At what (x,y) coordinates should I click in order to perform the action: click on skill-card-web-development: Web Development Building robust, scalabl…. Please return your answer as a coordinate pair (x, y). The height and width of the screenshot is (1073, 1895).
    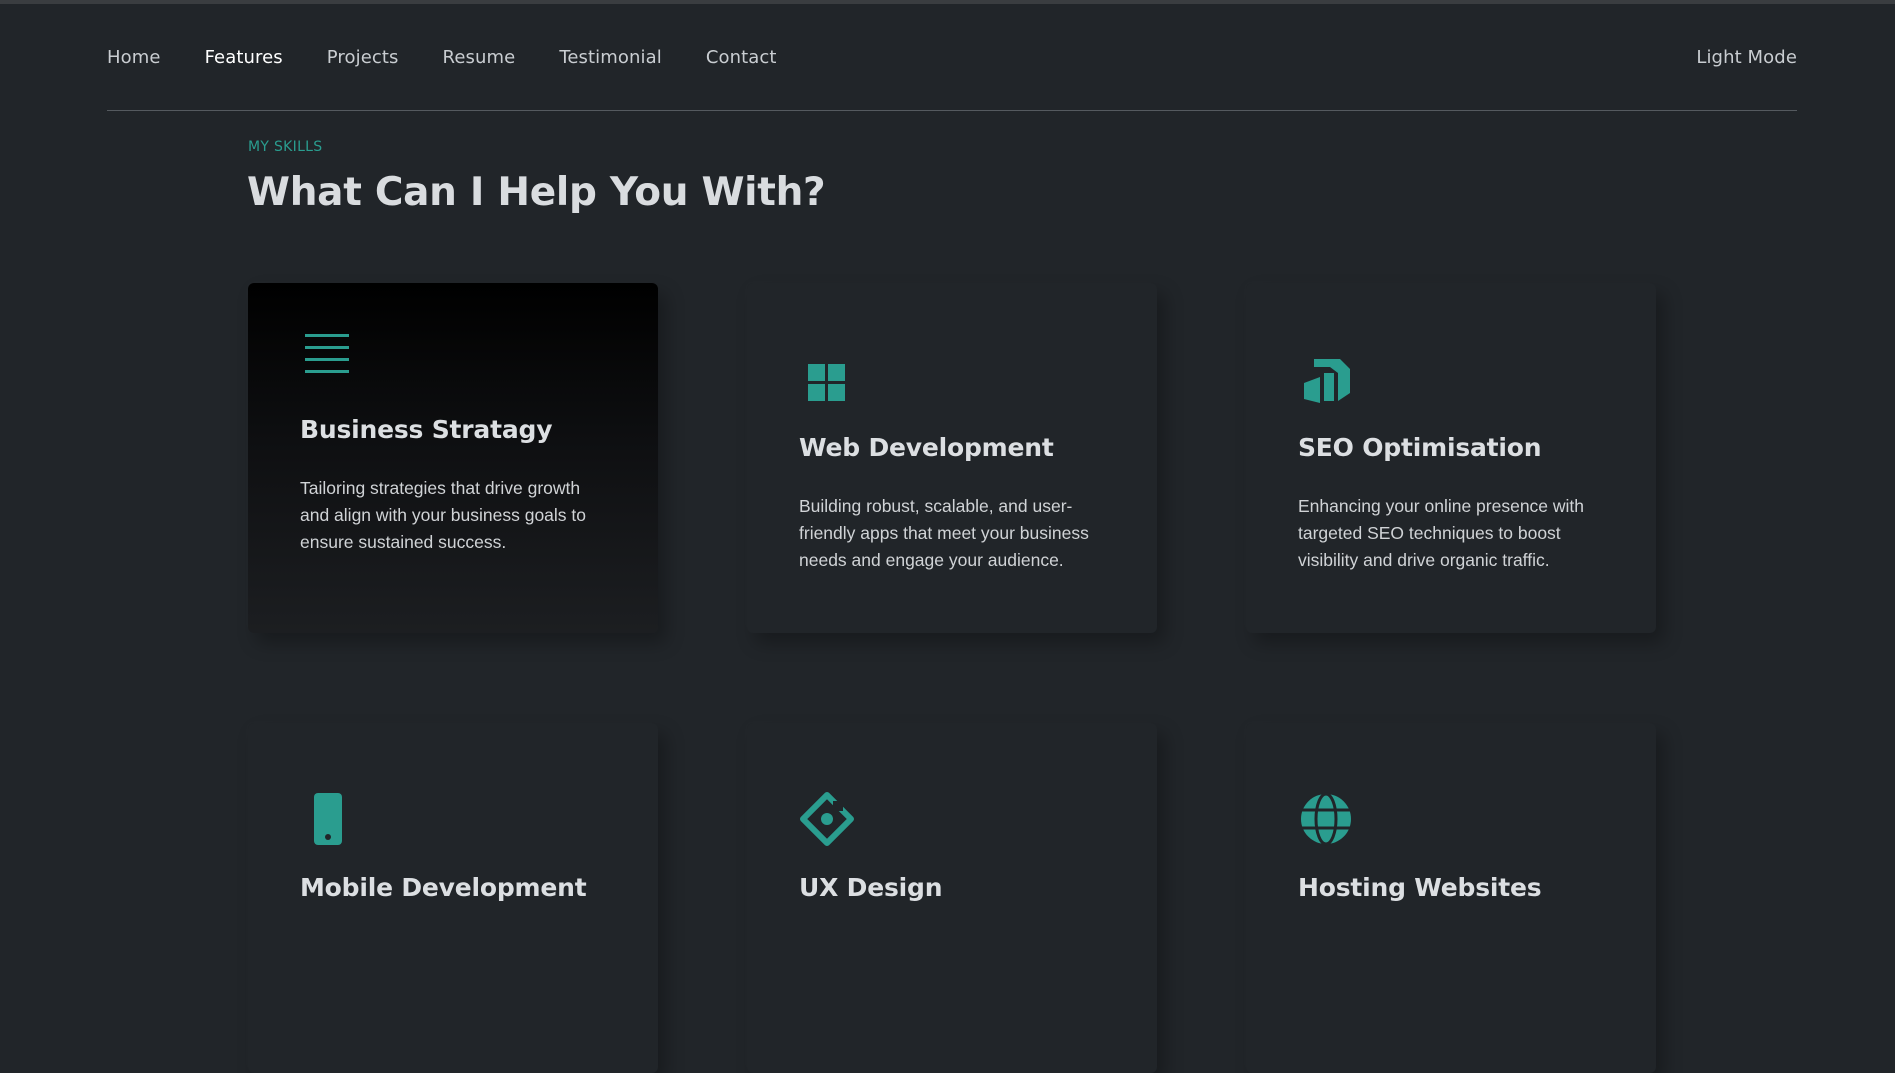
    Looking at the image, I should click on (952, 458).